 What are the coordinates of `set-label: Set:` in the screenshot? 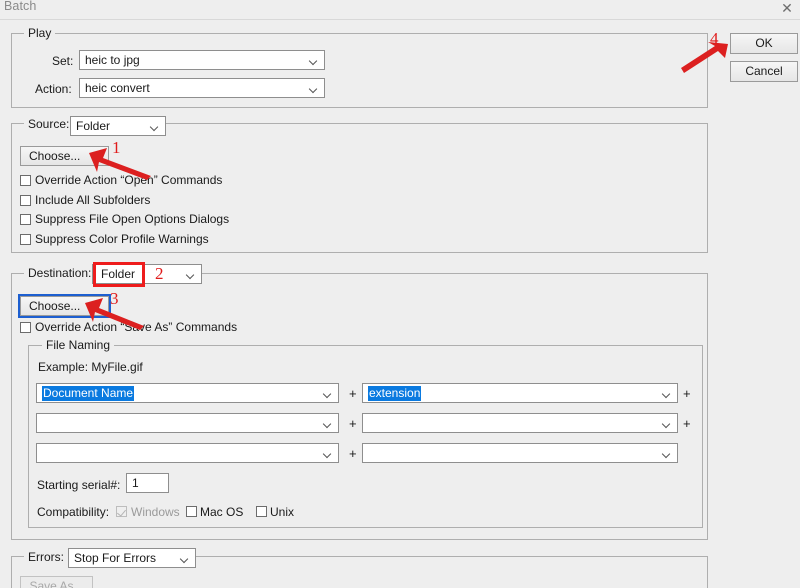 It's located at (63, 61).